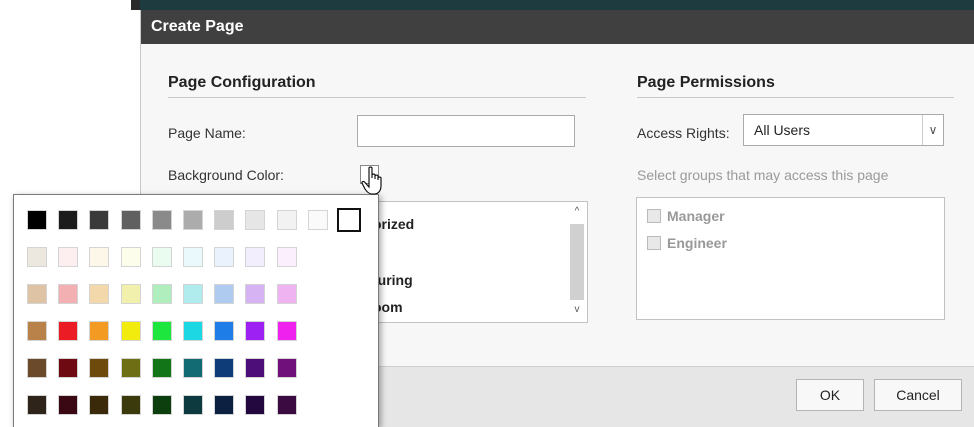  What do you see at coordinates (377, 86) in the screenshot?
I see `page-configuration-heading: Page Configuration` at bounding box center [377, 86].